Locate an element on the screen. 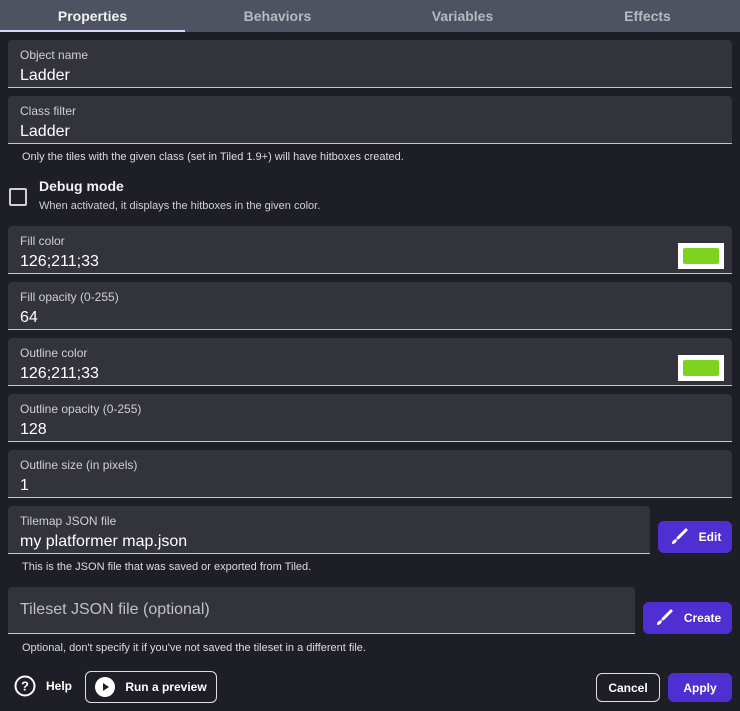 Image resolution: width=740 pixels, height=711 pixels. tab-label: Variables is located at coordinates (462, 16).